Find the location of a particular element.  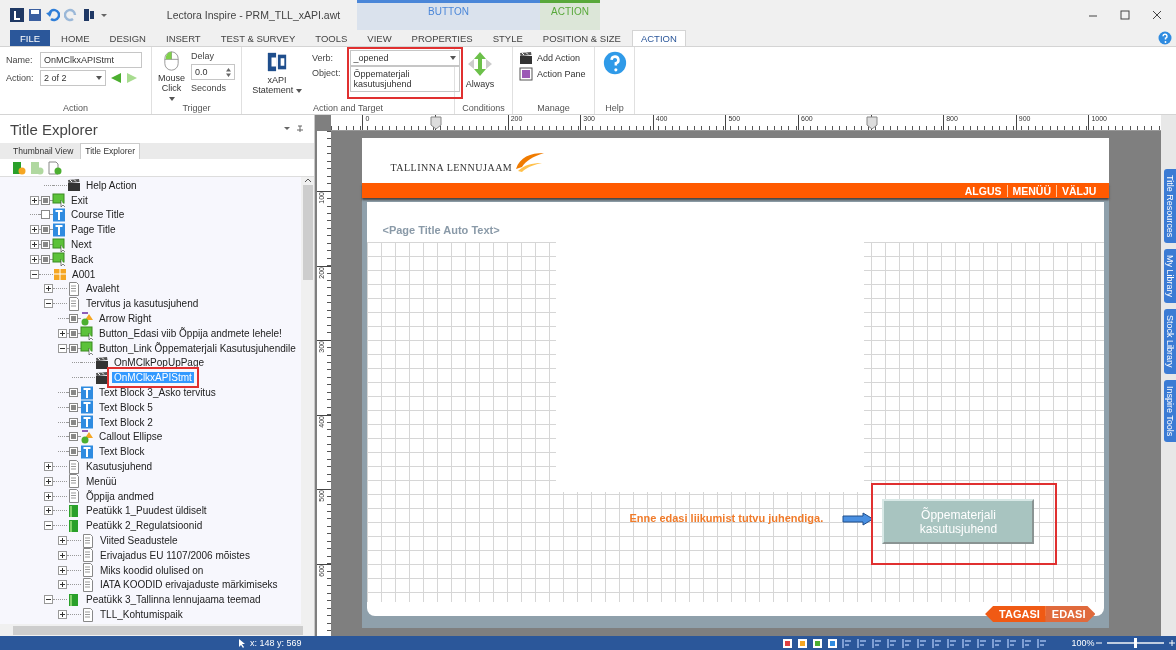

ribbon-tab: HOME is located at coordinates (75, 38).